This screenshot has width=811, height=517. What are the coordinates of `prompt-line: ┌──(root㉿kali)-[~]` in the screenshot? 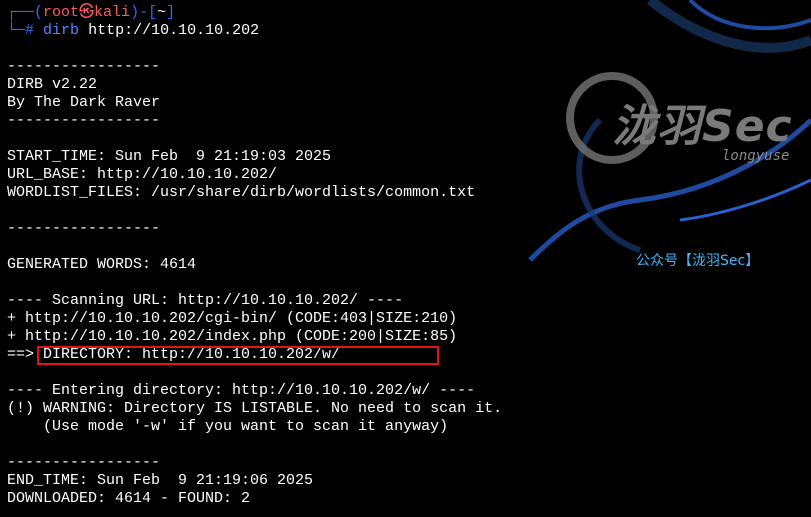 It's located at (91, 12).